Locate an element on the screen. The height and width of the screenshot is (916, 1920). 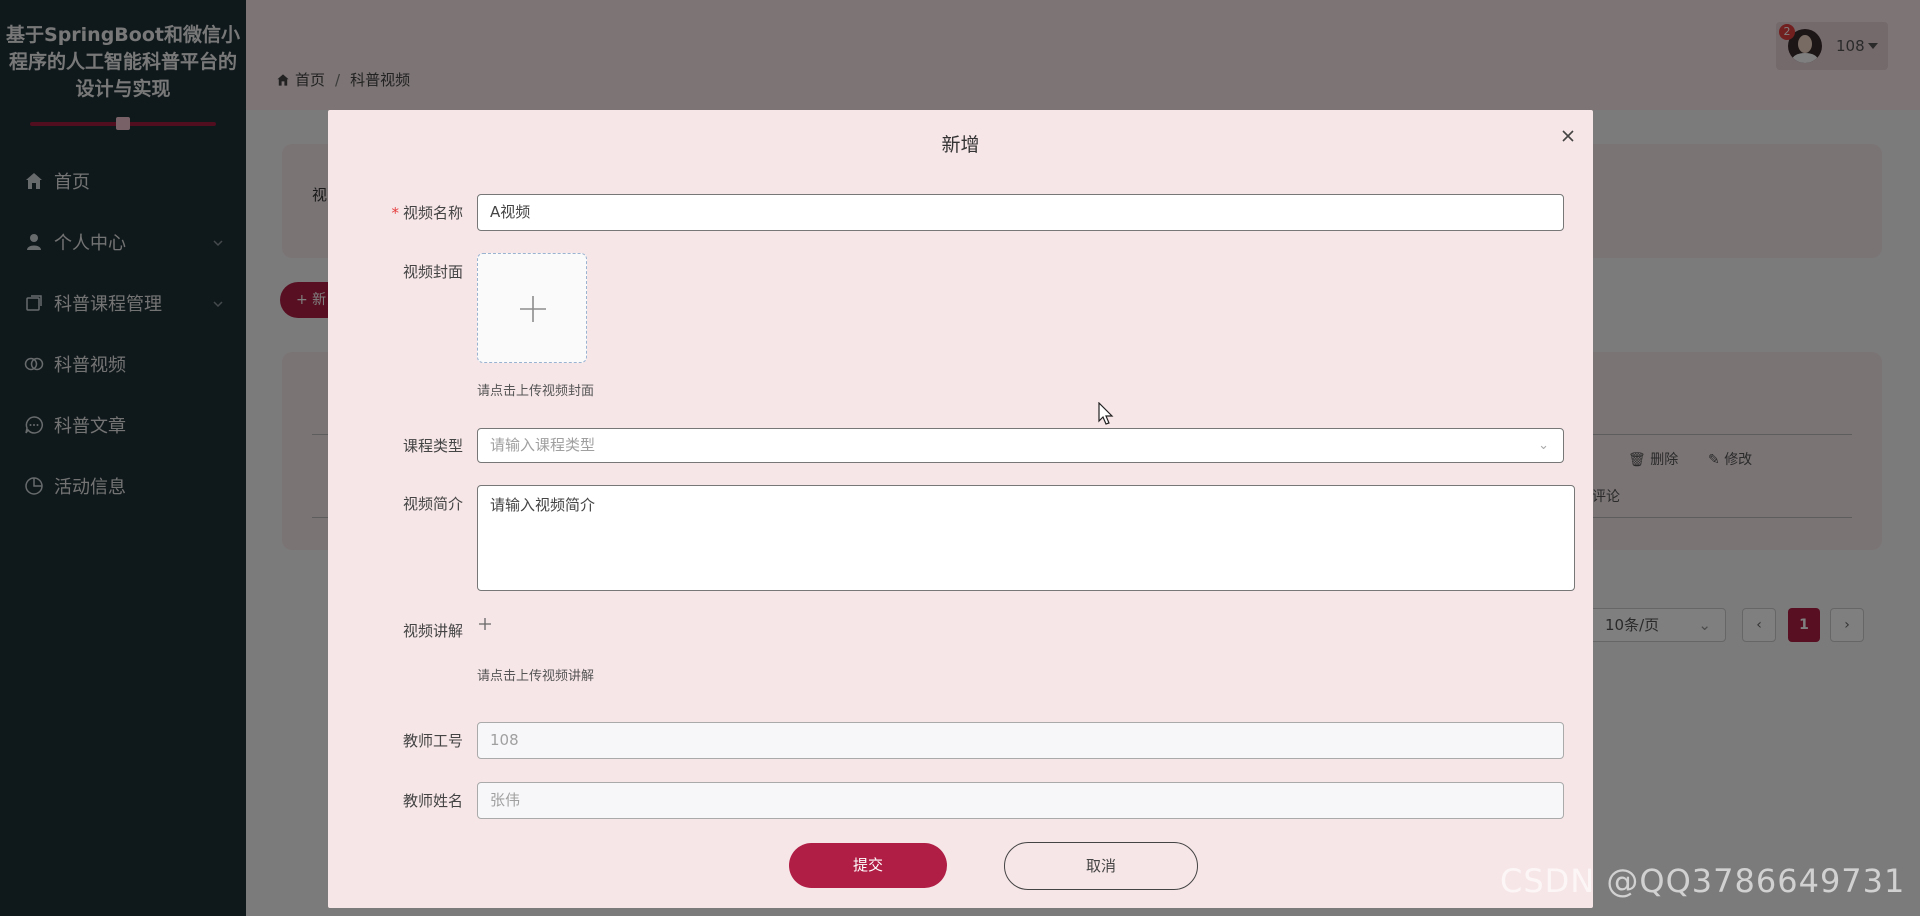
cover-upload-hint: 请点击上传视频封面 is located at coordinates (536, 391).